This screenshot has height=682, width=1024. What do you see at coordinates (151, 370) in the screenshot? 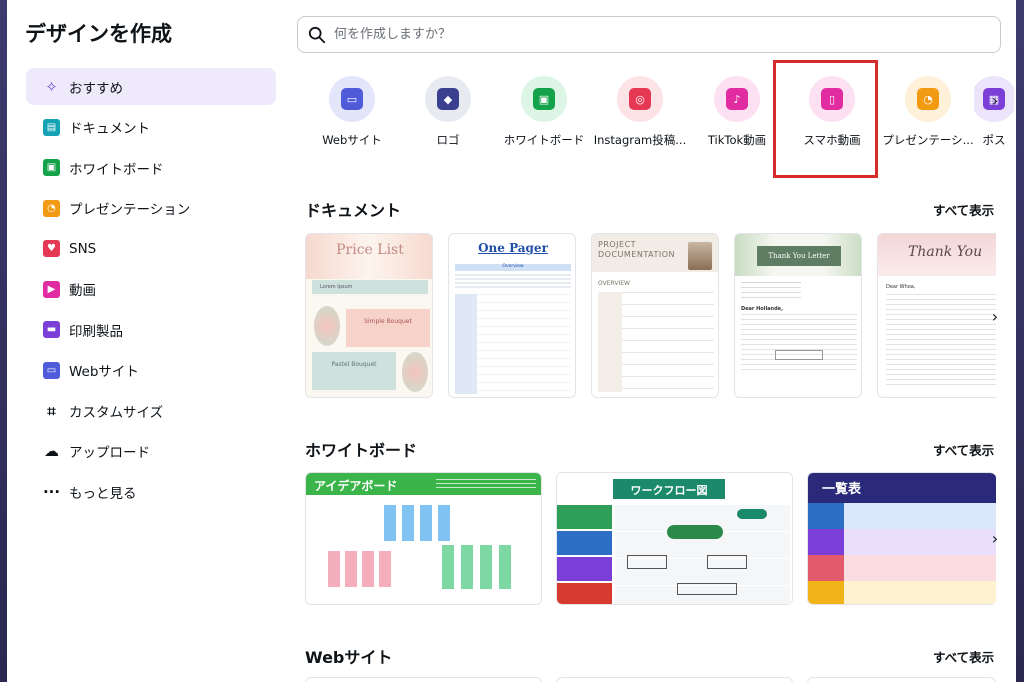
I see `sidebar-item-7: ▭ Webサイト` at bounding box center [151, 370].